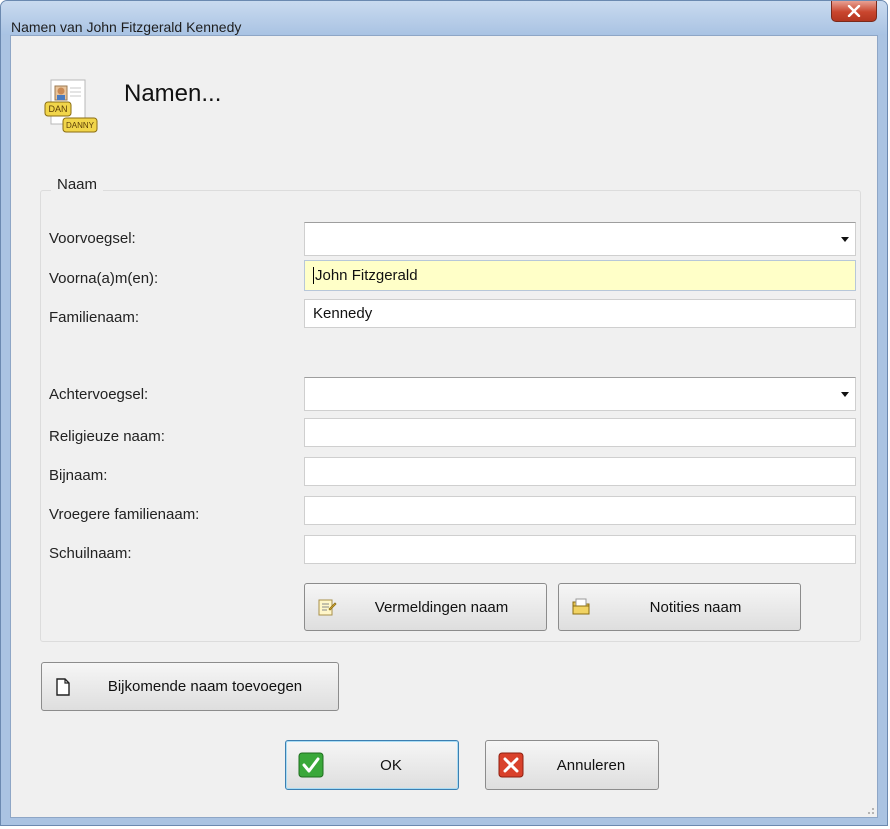 The width and height of the screenshot is (890, 829). I want to click on annuleren-button: Annuleren, so click(572, 765).